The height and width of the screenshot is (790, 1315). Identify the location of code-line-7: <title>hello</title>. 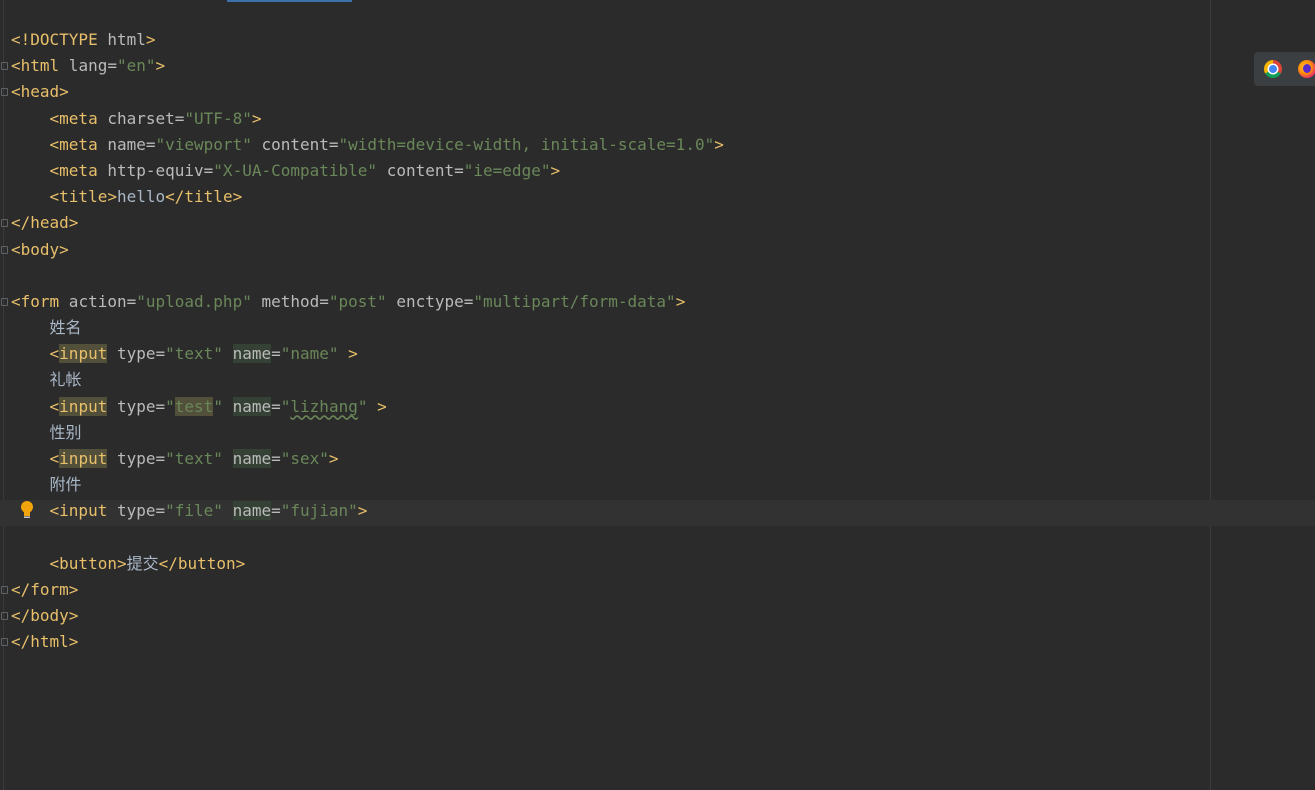
(146, 197).